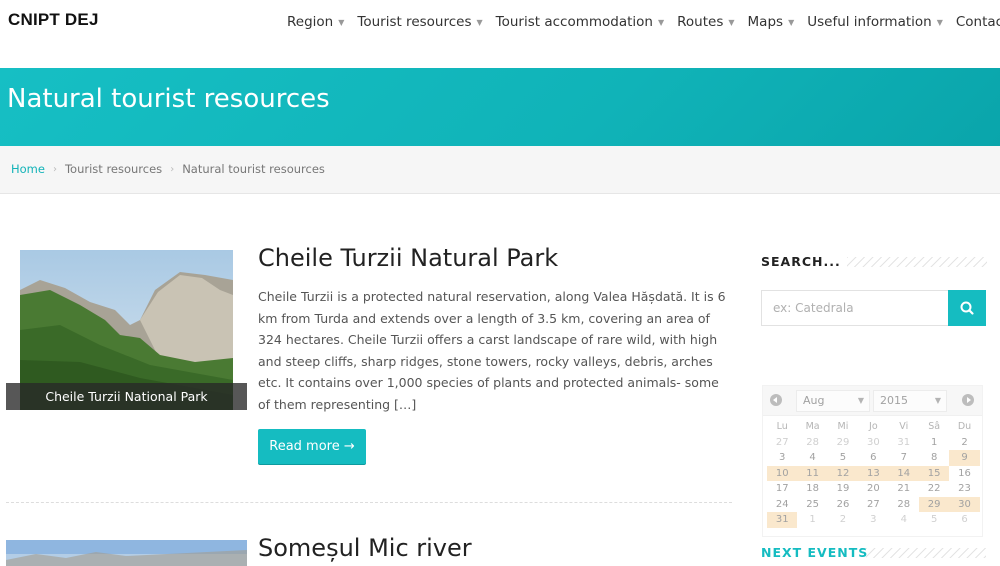  I want to click on nav-item-tourist-resources: Tourist resources ▼, so click(419, 22).